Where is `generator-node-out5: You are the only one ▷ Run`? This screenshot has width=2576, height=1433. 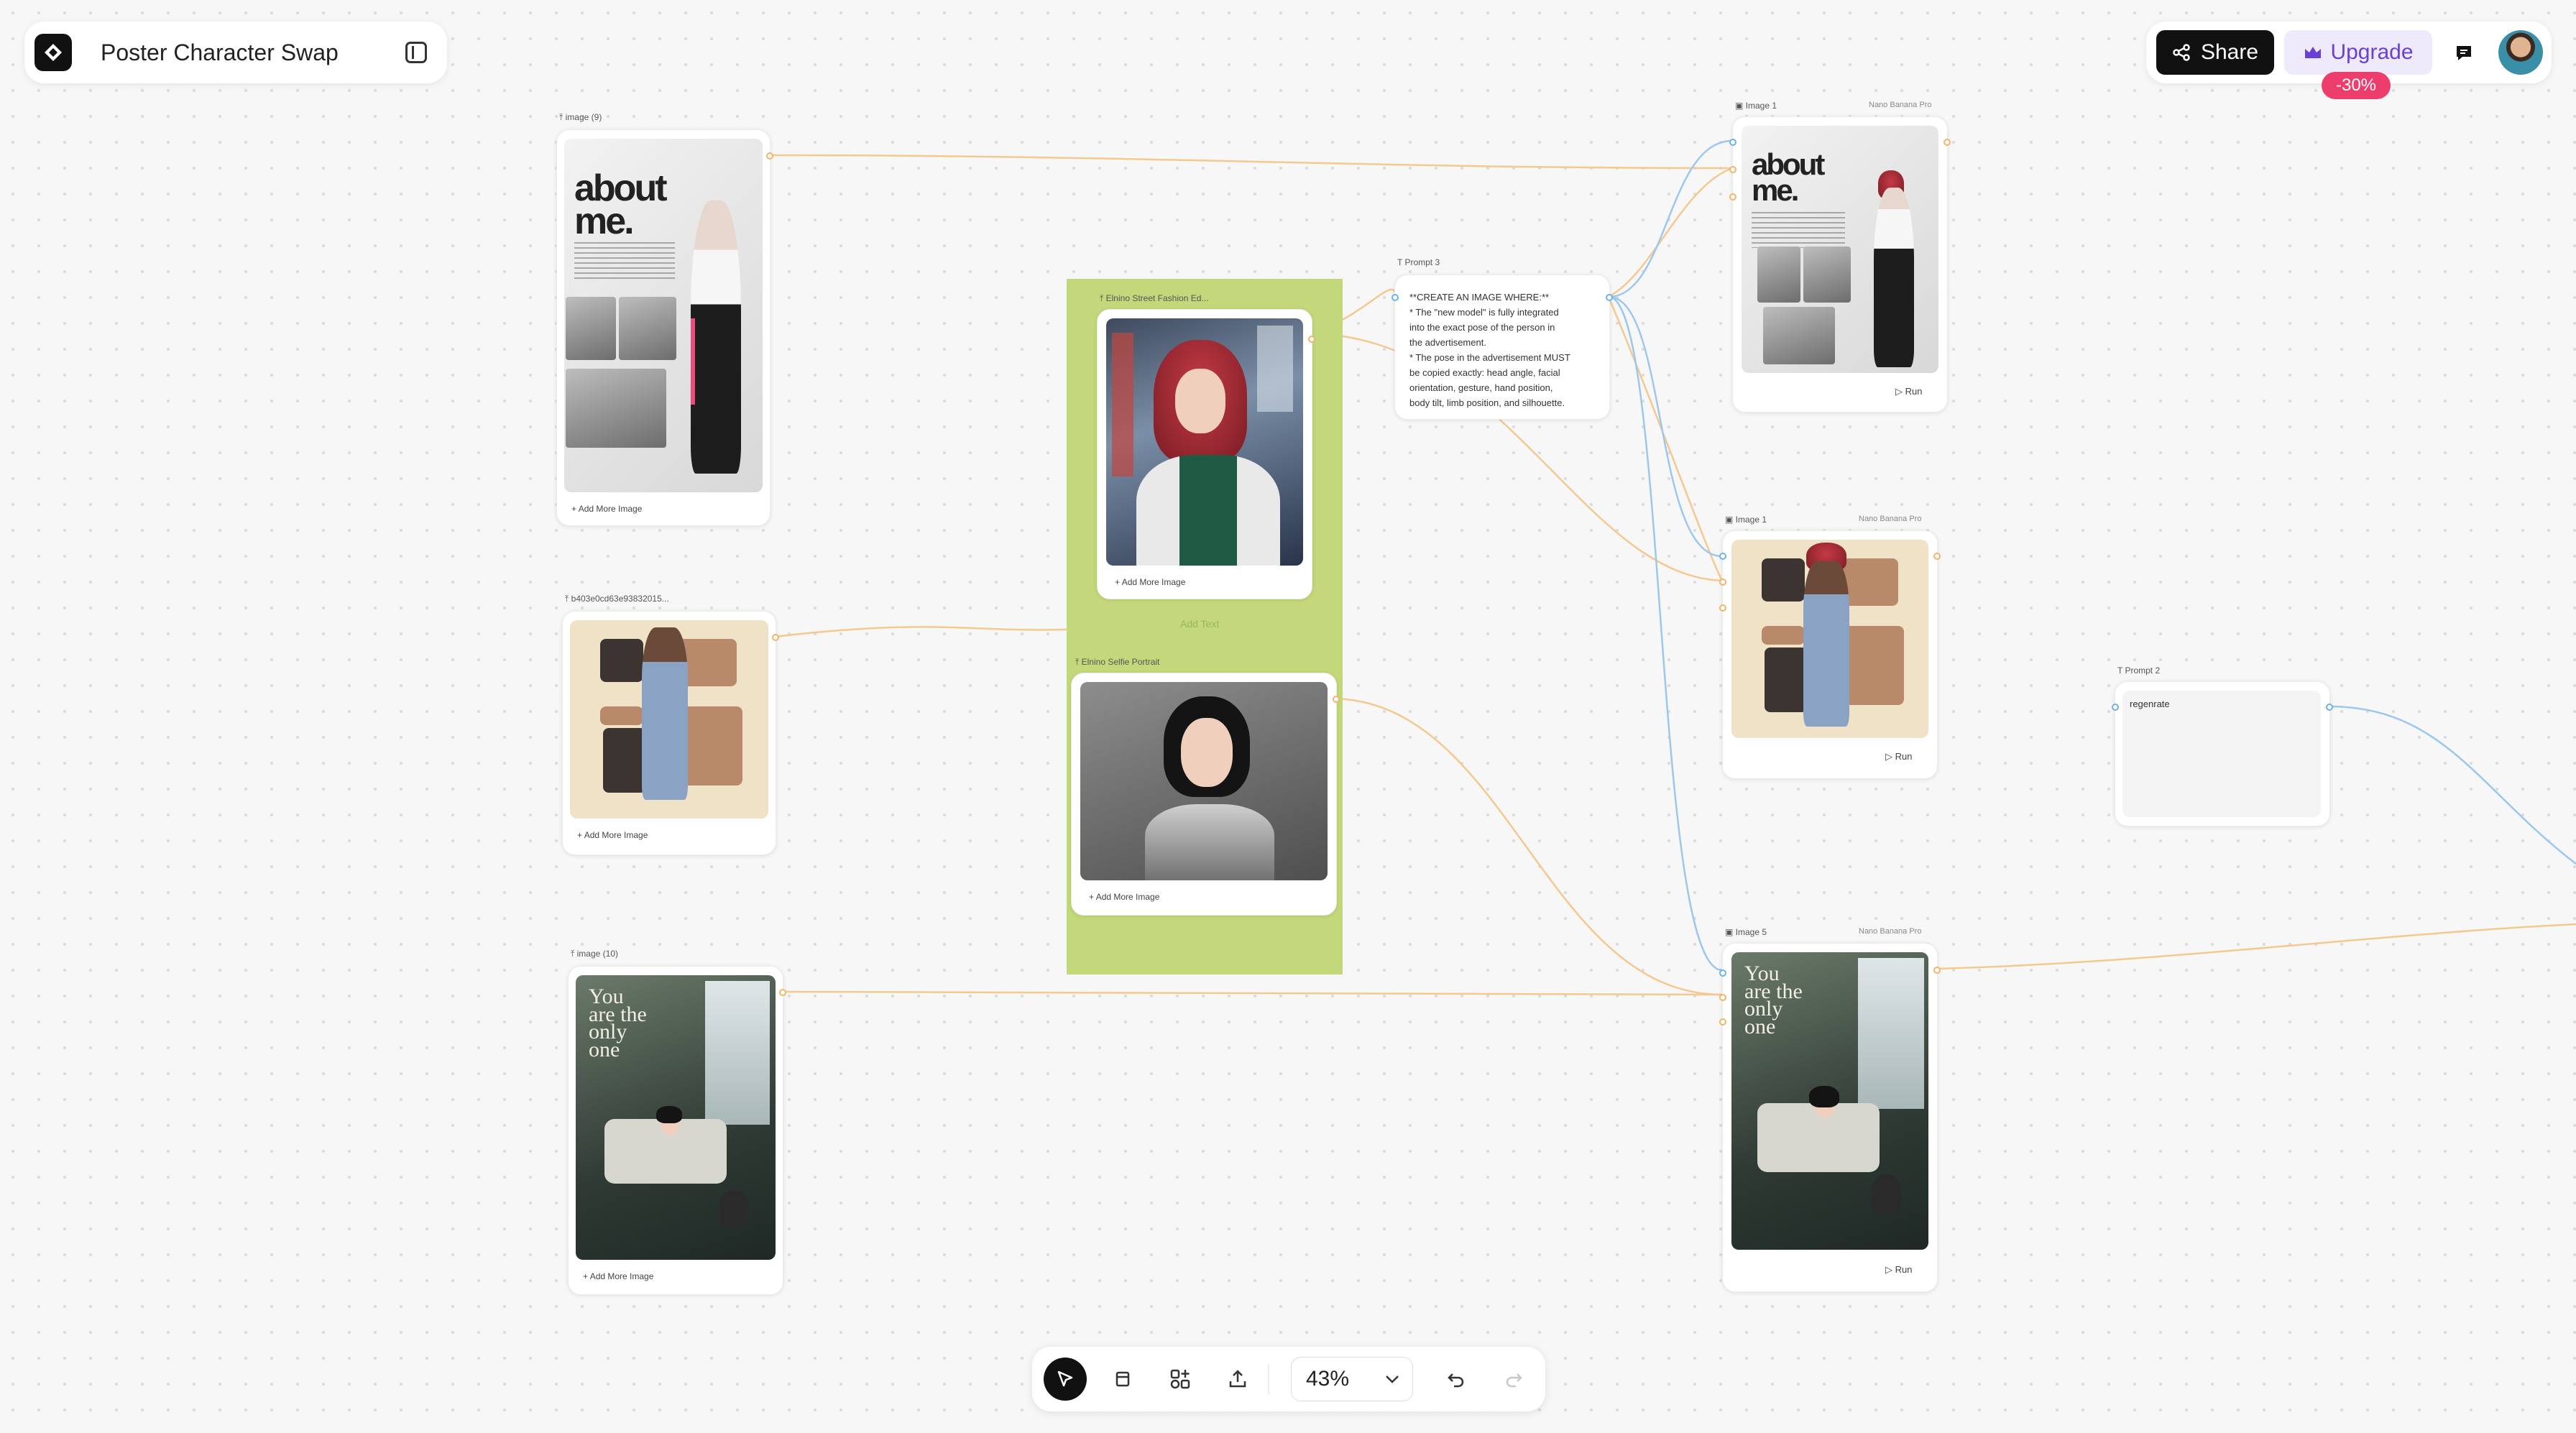
generator-node-out5: You are the only one ▷ Run is located at coordinates (1830, 1117).